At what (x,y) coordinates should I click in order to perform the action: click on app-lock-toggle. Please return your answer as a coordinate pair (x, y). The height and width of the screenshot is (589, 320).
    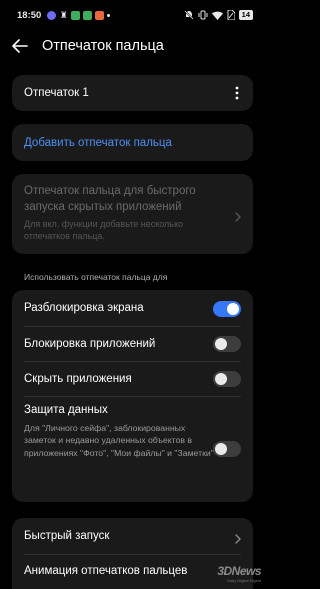
    Looking at the image, I should click on (227, 344).